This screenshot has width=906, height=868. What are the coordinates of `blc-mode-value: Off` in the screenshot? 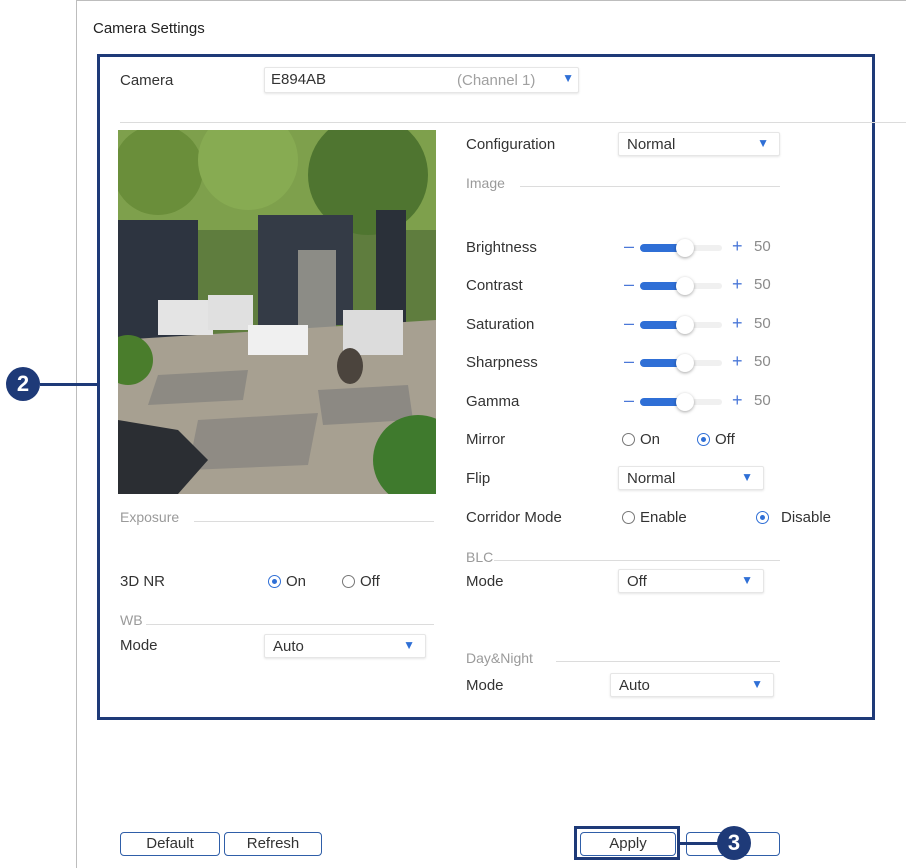 It's located at (637, 581).